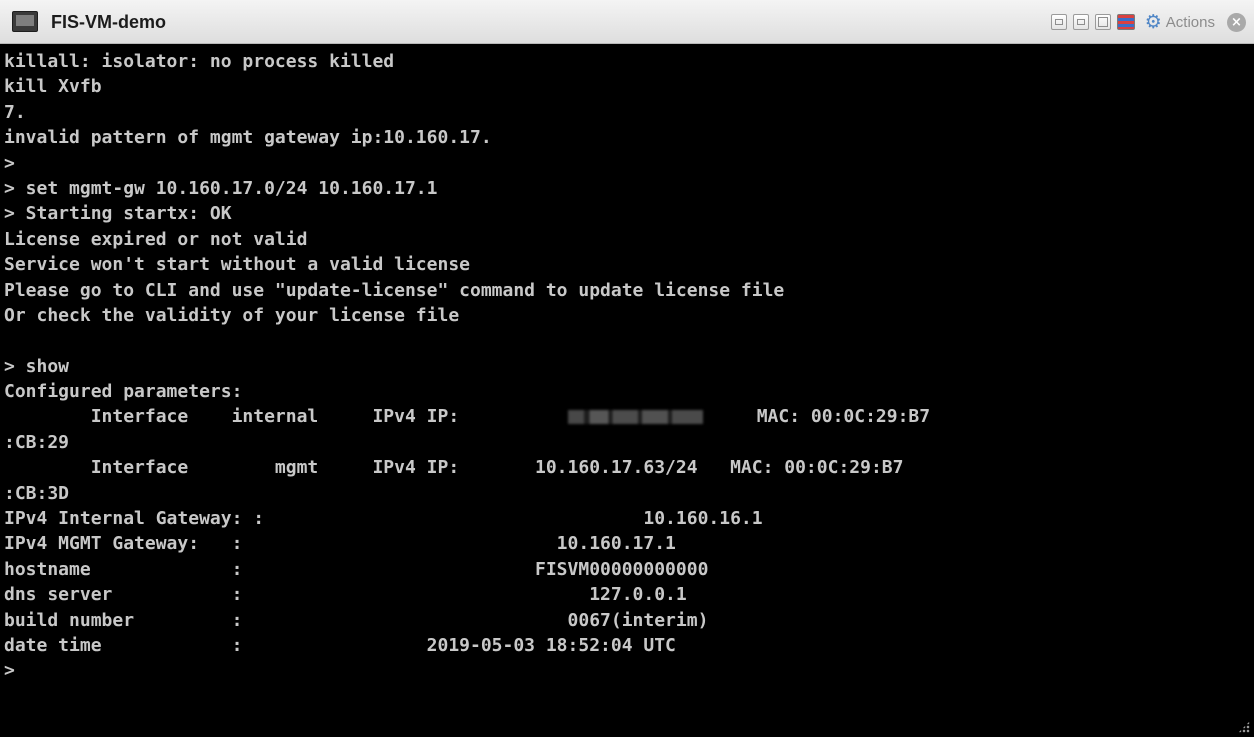  What do you see at coordinates (286, 417) in the screenshot?
I see `interface-internal-prefix: Interface internal IPv4 IP:` at bounding box center [286, 417].